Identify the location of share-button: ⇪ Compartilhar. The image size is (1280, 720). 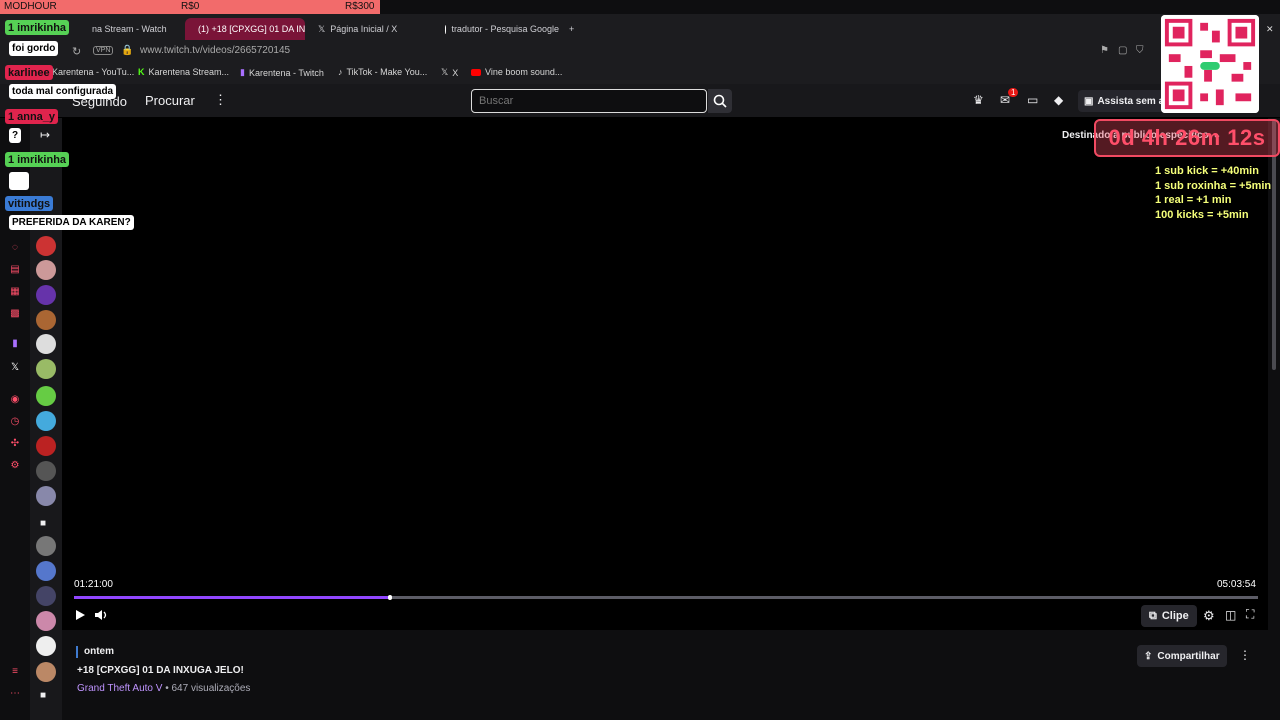
(1182, 656).